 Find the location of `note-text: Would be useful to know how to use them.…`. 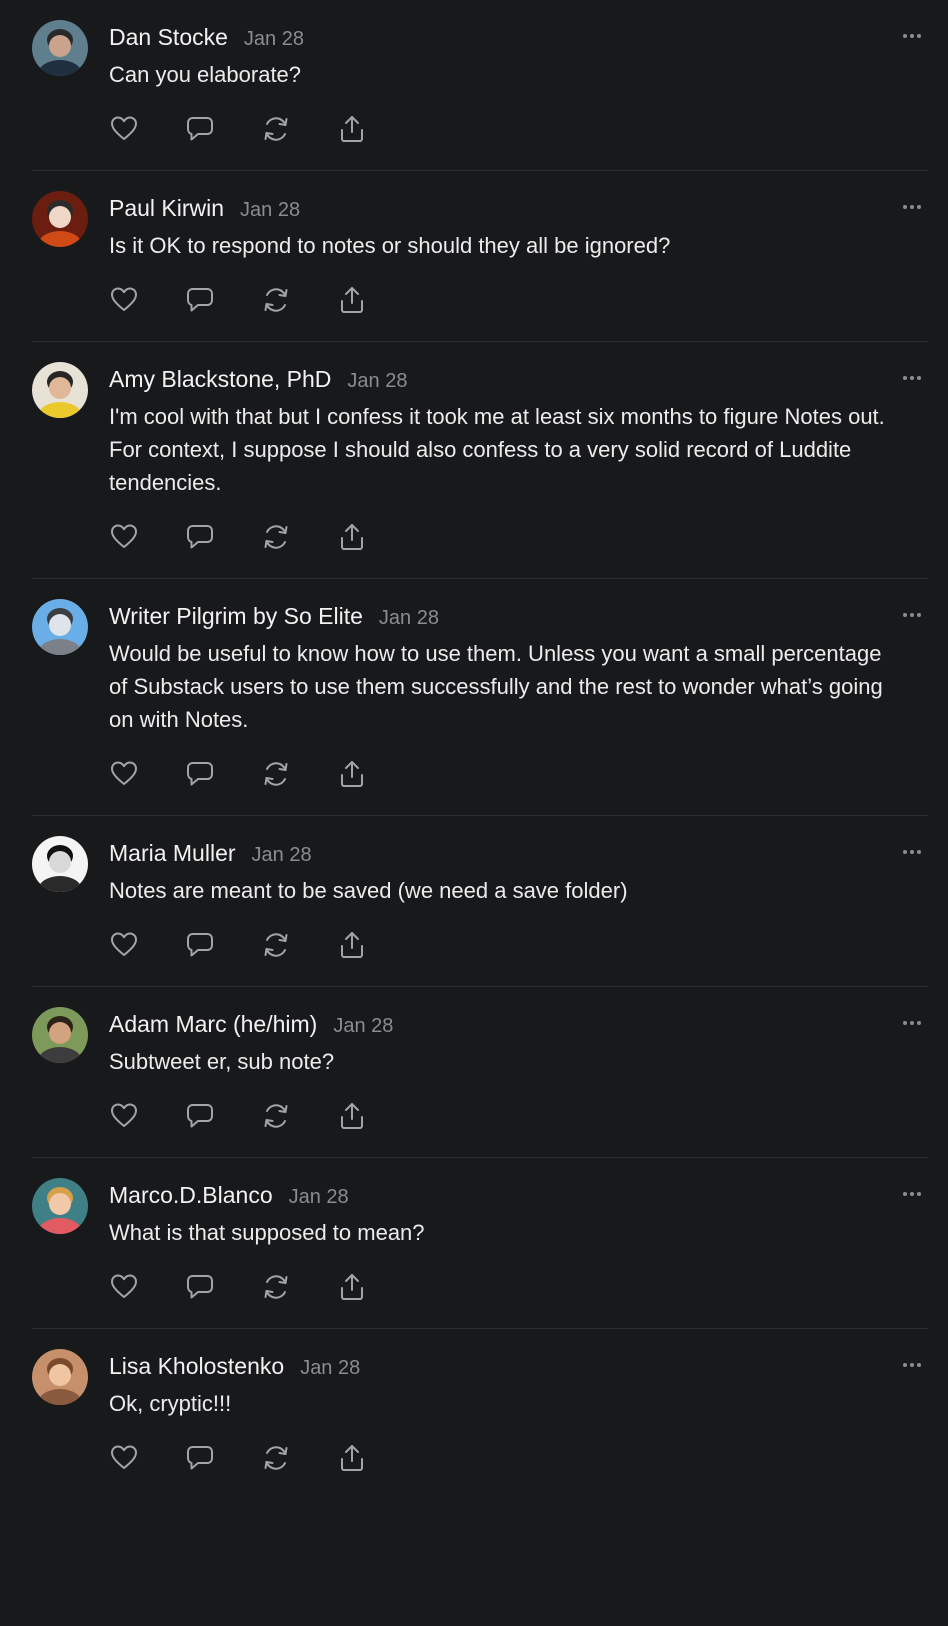

note-text: Would be useful to know how to use them.… is located at coordinates (498, 686).